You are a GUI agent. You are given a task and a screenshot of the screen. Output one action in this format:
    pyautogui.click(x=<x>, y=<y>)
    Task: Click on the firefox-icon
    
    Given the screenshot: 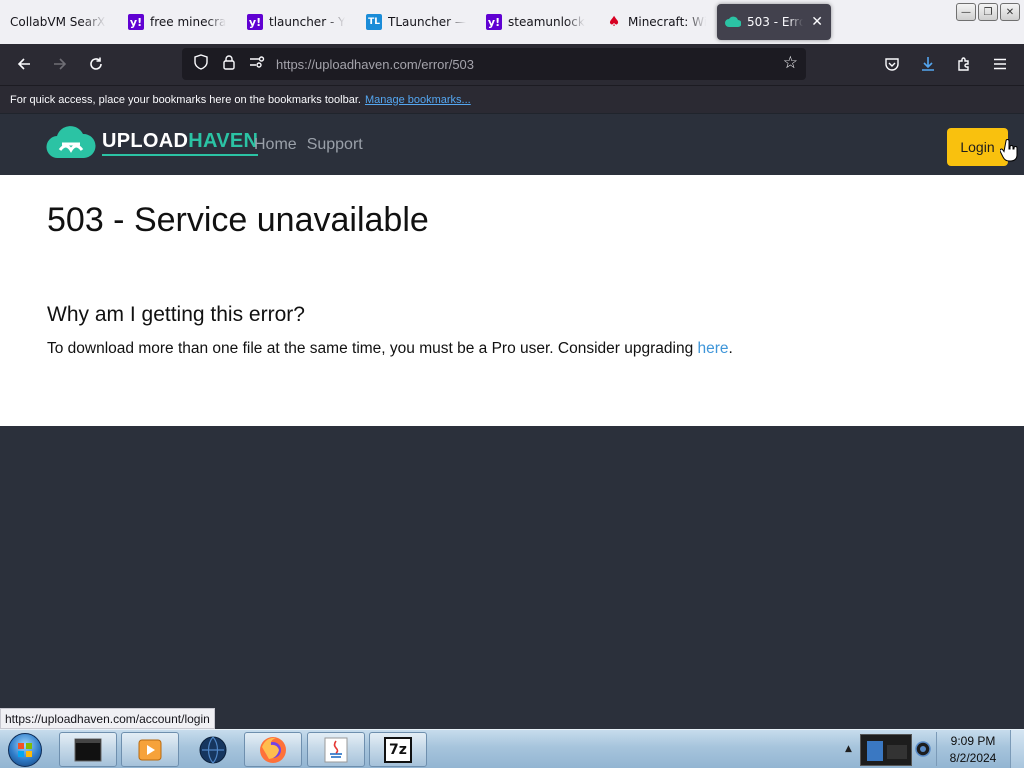 What is the action you would take?
    pyautogui.click(x=273, y=749)
    